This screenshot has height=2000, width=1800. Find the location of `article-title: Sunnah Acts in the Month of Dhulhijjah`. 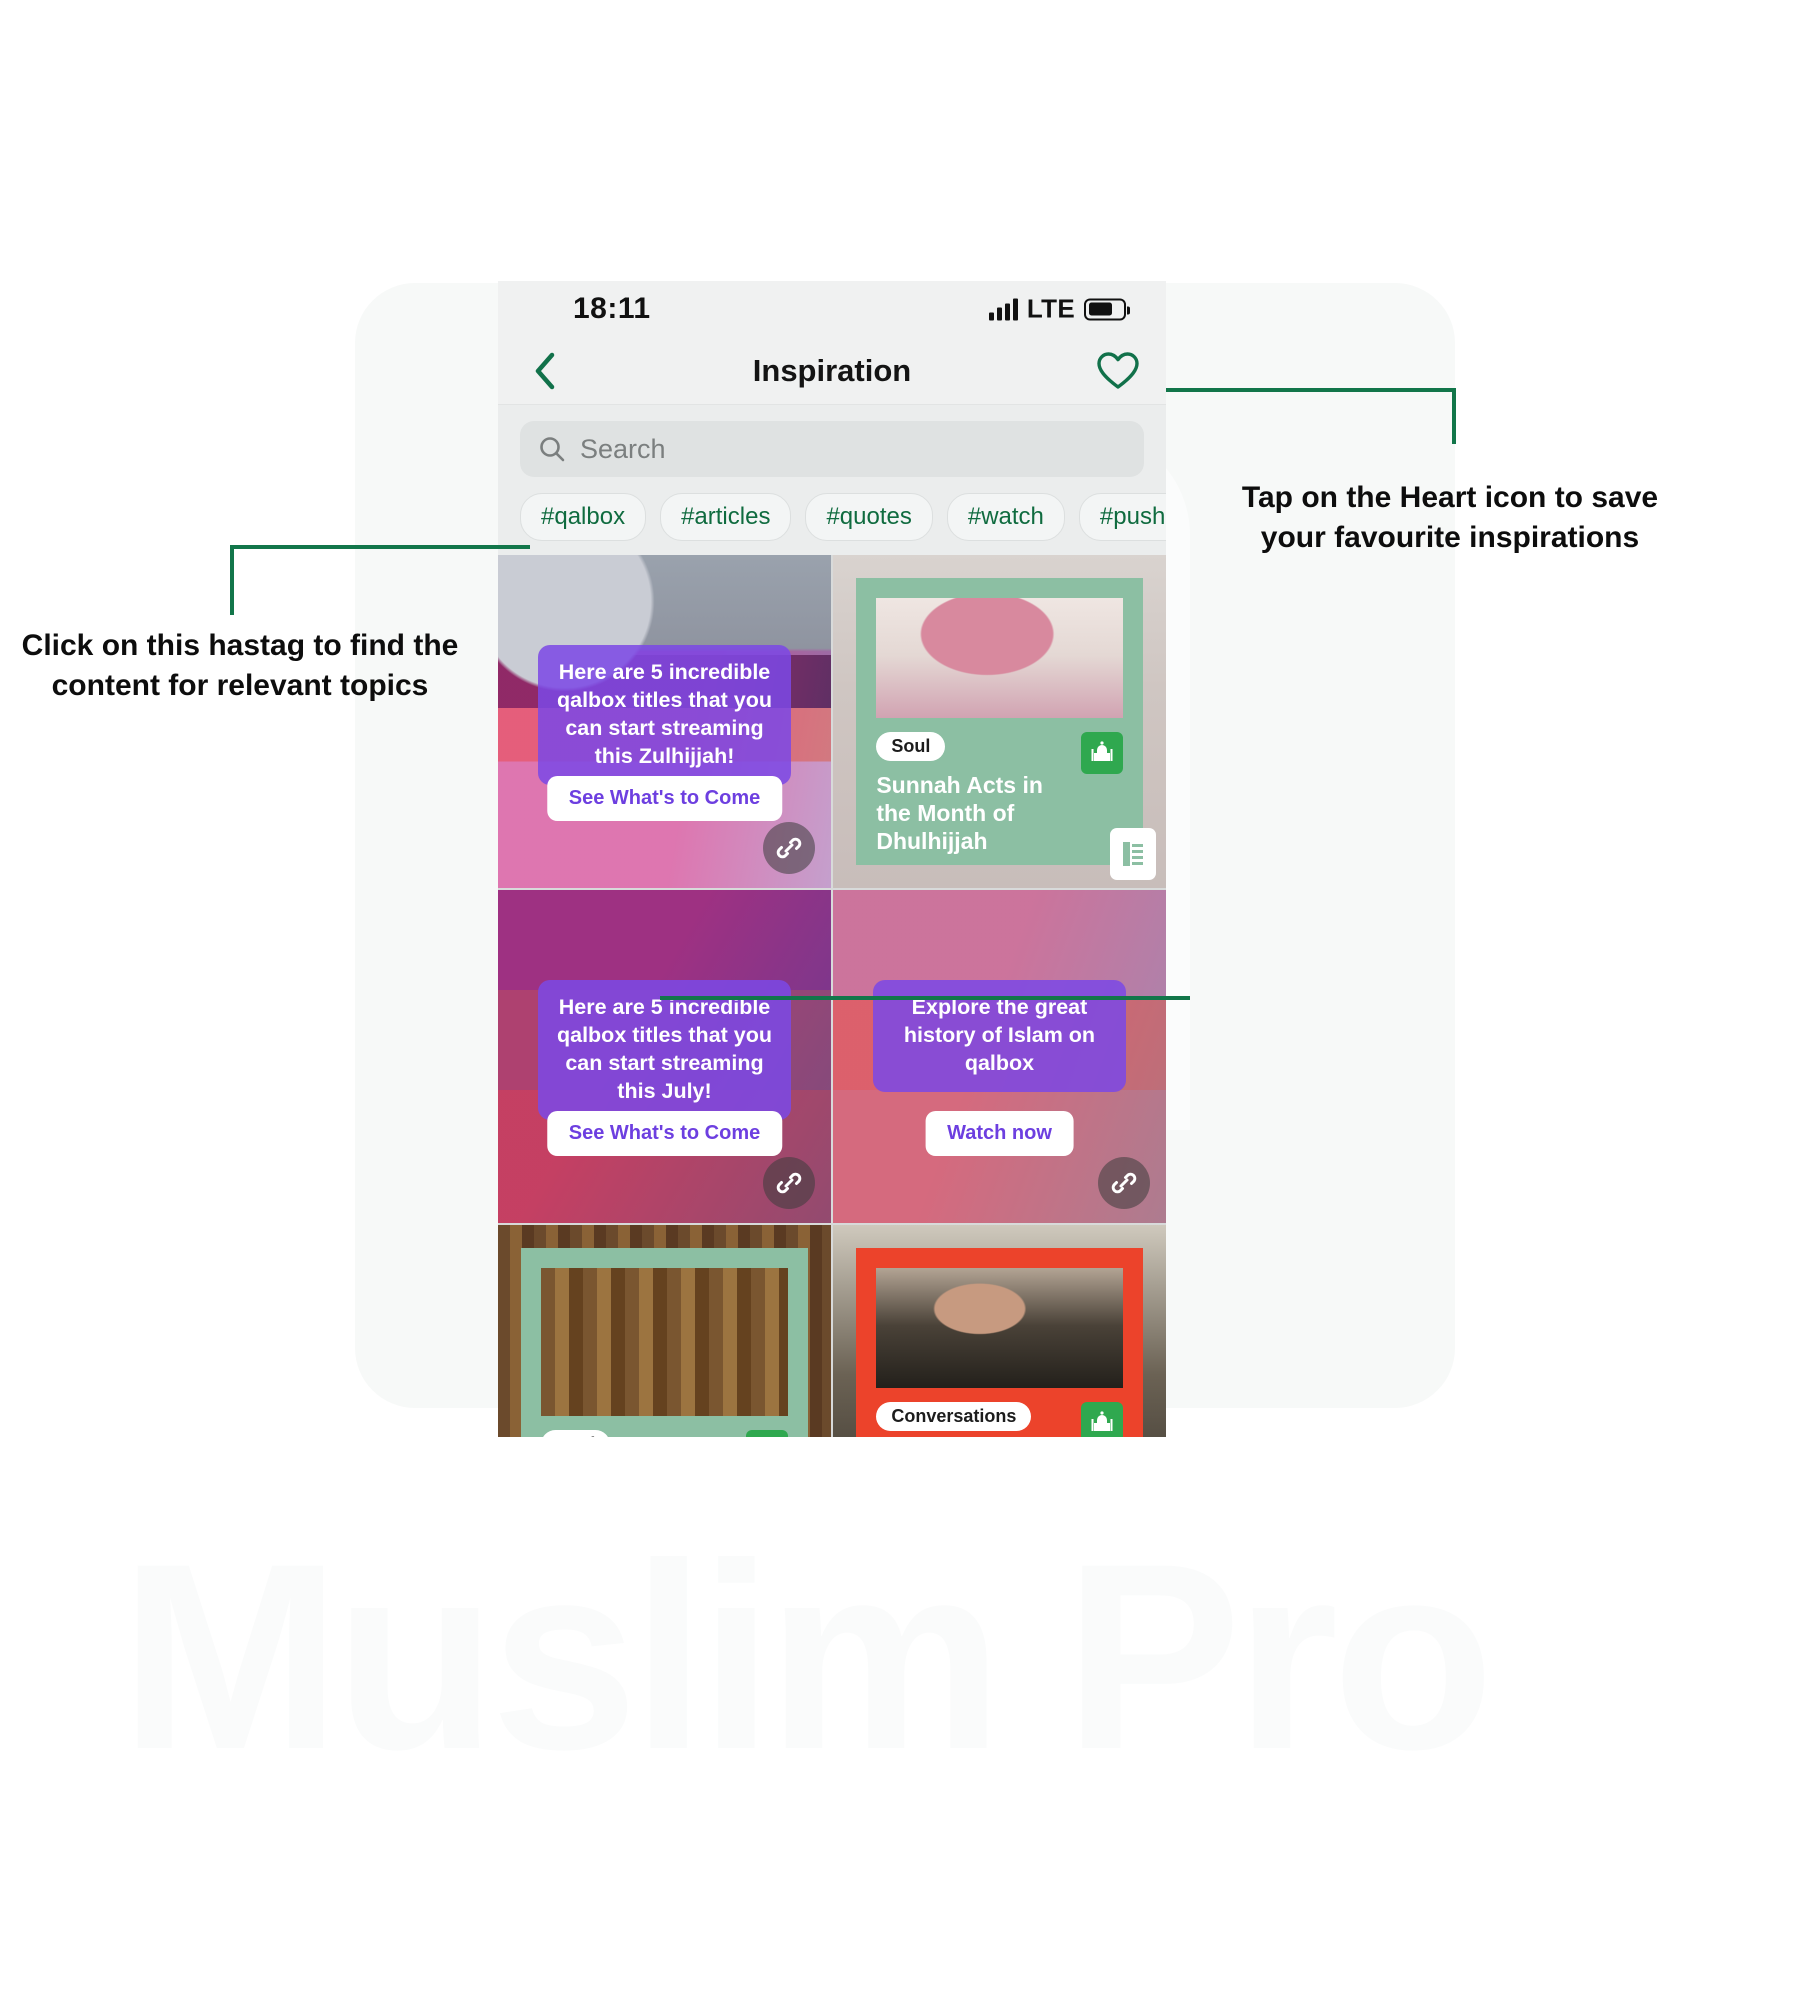

article-title: Sunnah Acts in the Month of Dhulhijjah is located at coordinates (959, 812).